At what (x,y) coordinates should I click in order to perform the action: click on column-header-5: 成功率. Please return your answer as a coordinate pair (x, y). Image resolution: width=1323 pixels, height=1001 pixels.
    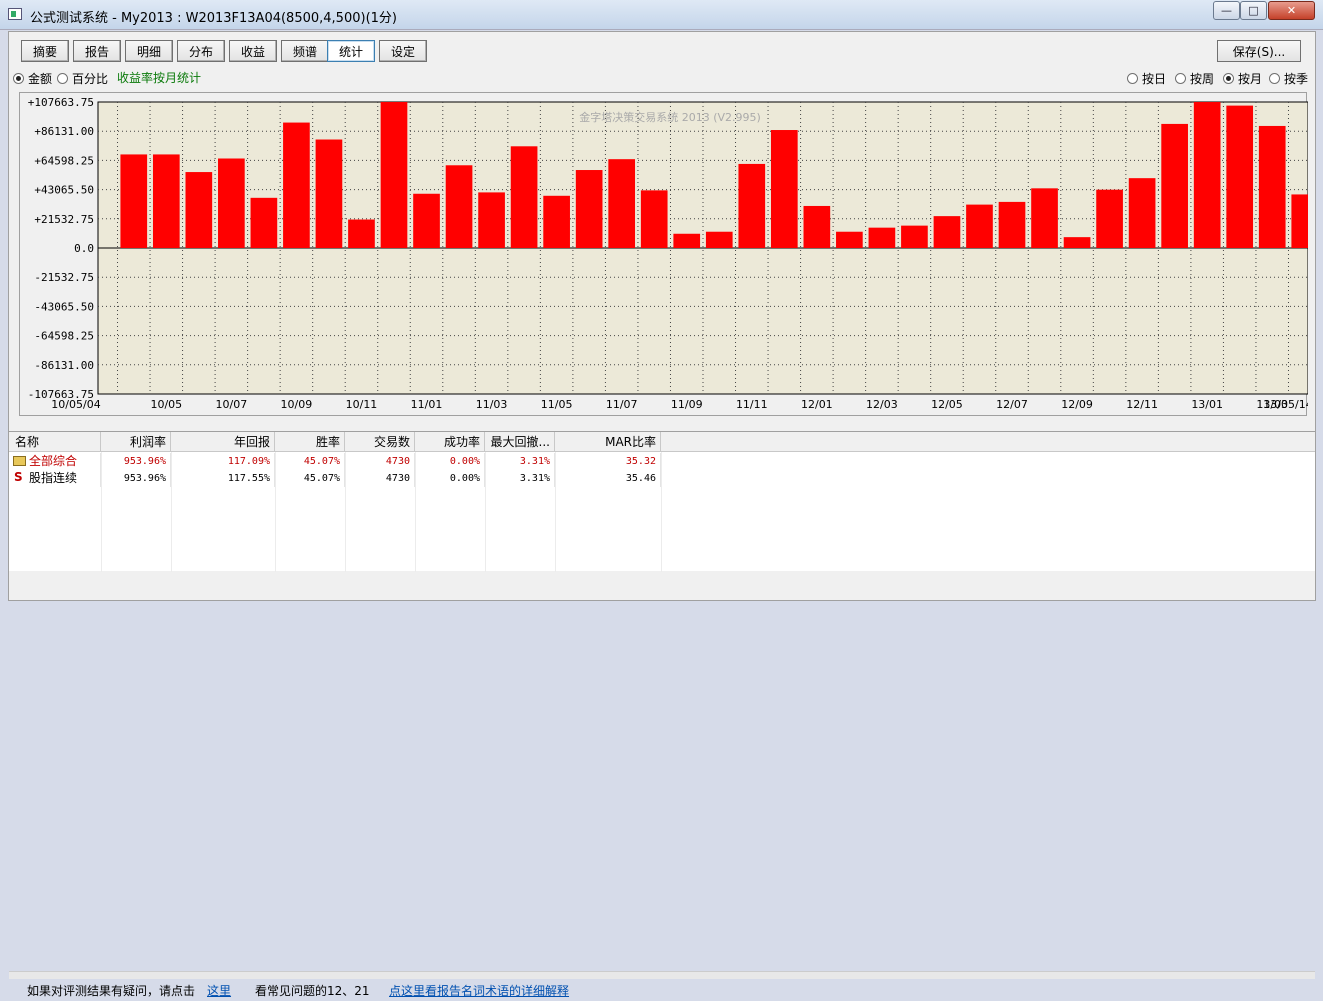
    Looking at the image, I should click on (450, 442).